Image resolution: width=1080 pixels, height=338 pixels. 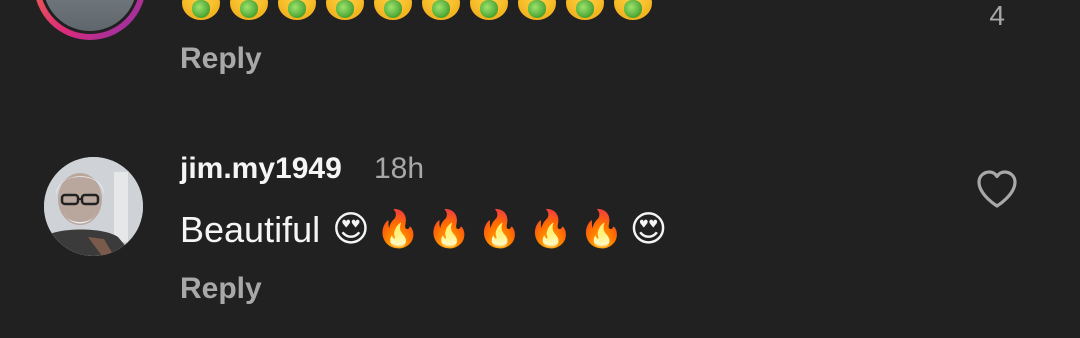 What do you see at coordinates (250, 229) in the screenshot?
I see `comment-body: Beautiful` at bounding box center [250, 229].